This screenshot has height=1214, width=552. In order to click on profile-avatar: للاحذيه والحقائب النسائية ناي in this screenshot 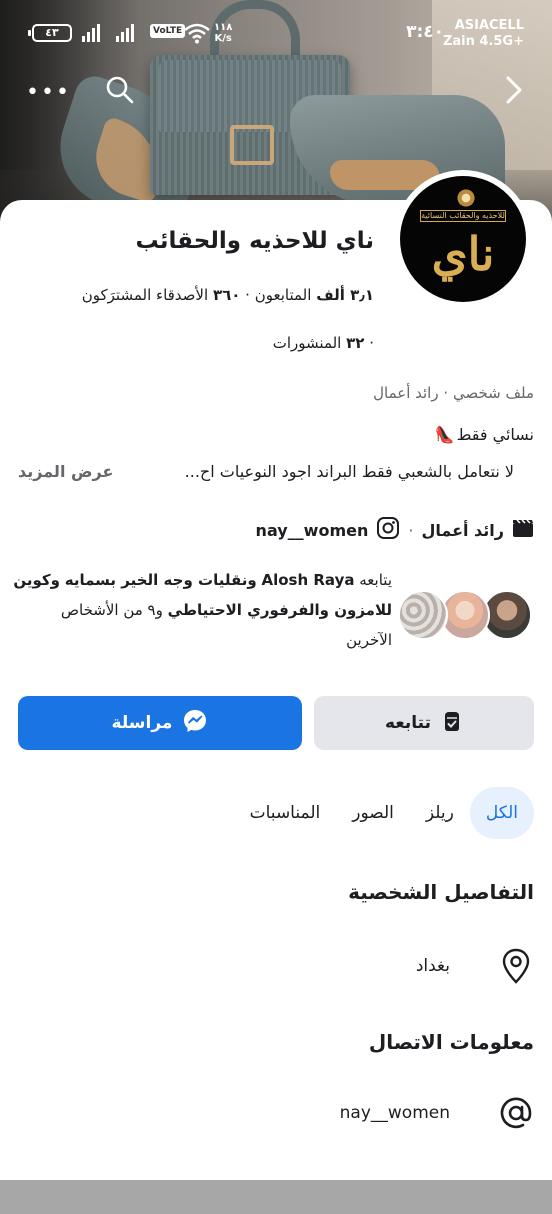, I will do `click(463, 239)`.